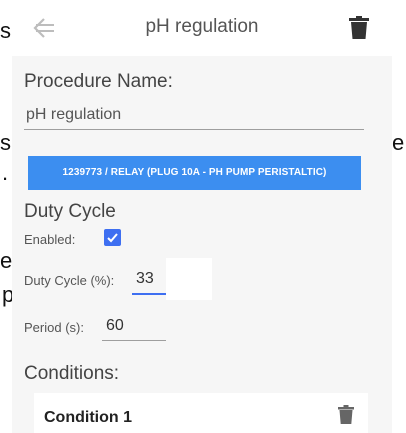  What do you see at coordinates (5, 172) in the screenshot?
I see `background-text-fragment: .` at bounding box center [5, 172].